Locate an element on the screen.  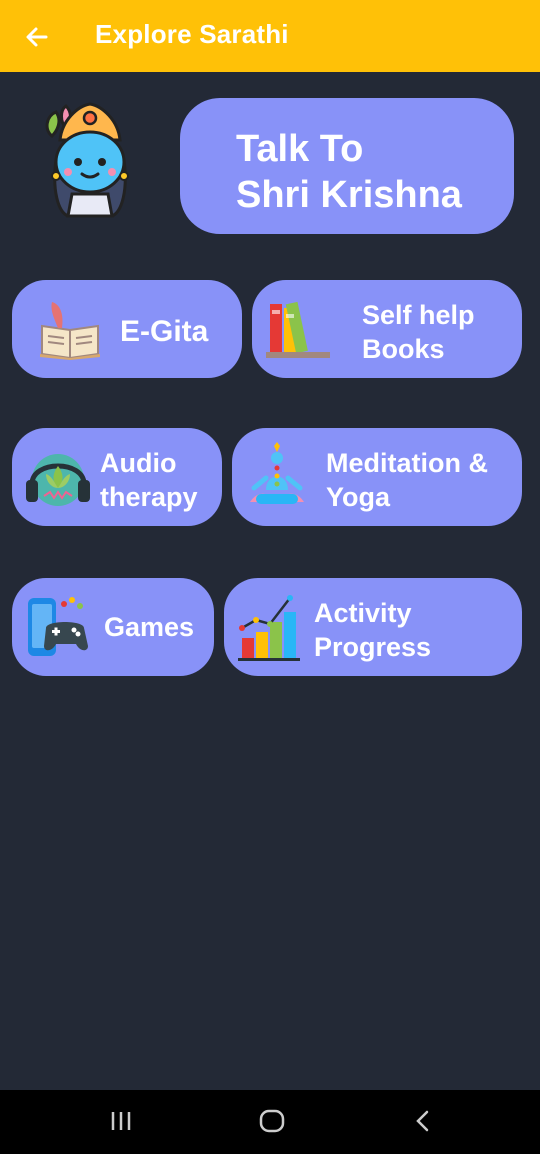
games-label: Games is located at coordinates (149, 627).